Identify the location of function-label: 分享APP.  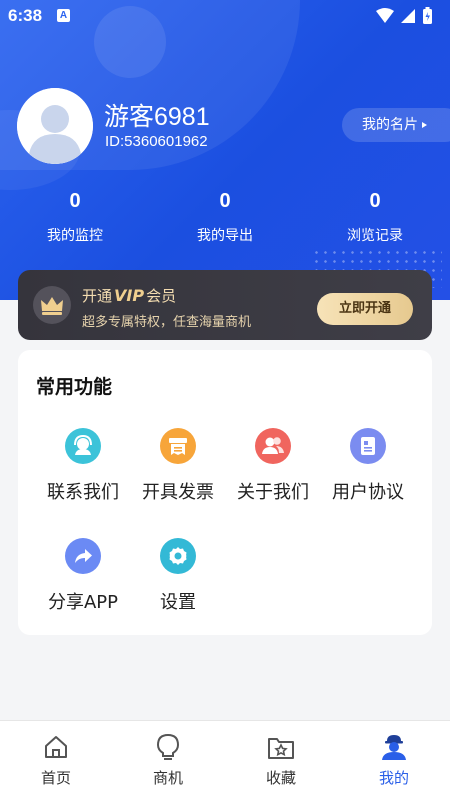
(83, 602).